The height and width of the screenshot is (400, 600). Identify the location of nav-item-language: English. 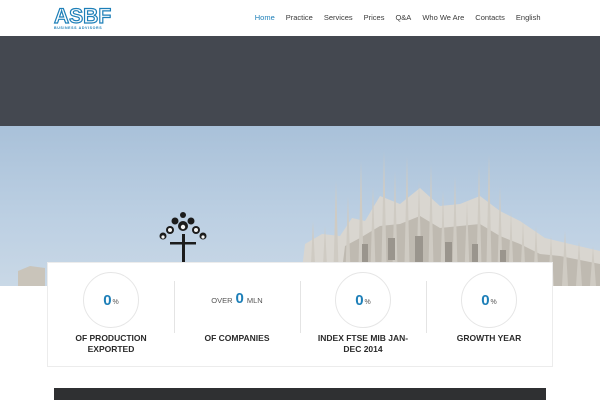
(528, 18).